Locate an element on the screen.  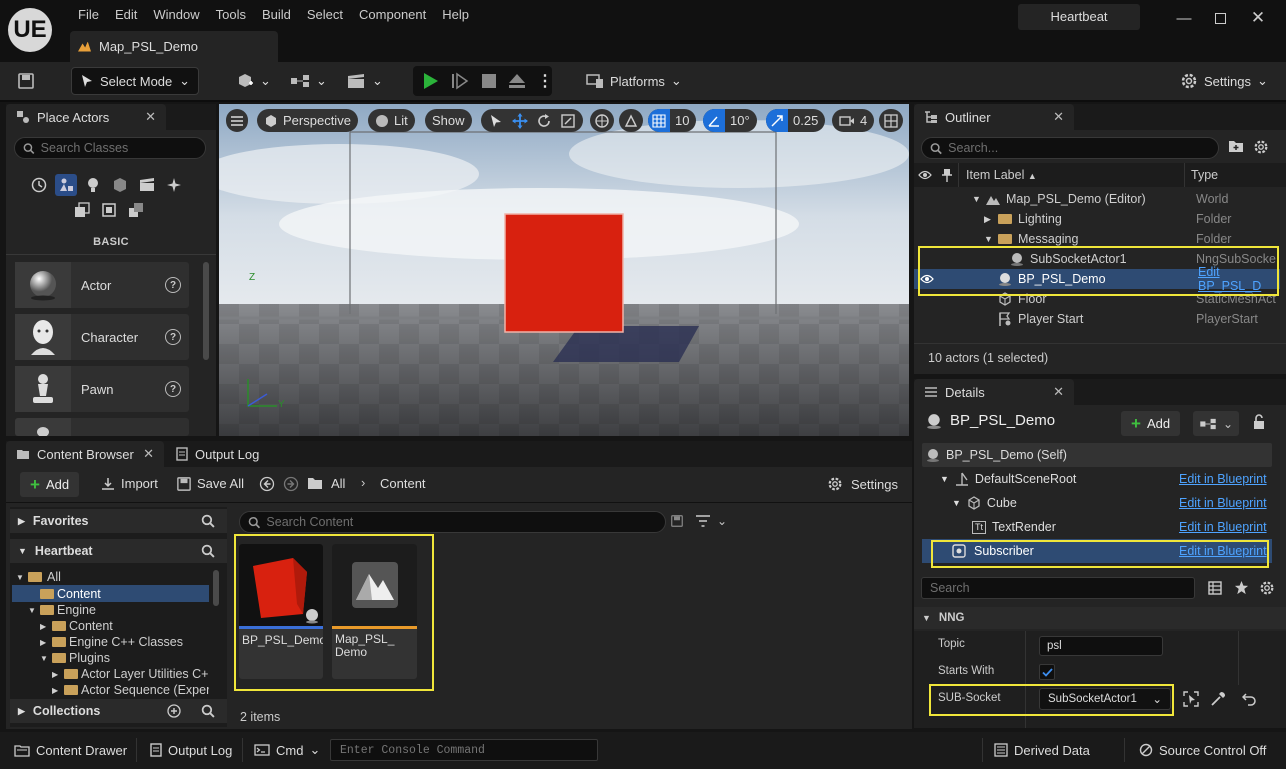
console-command-input is located at coordinates (464, 750).